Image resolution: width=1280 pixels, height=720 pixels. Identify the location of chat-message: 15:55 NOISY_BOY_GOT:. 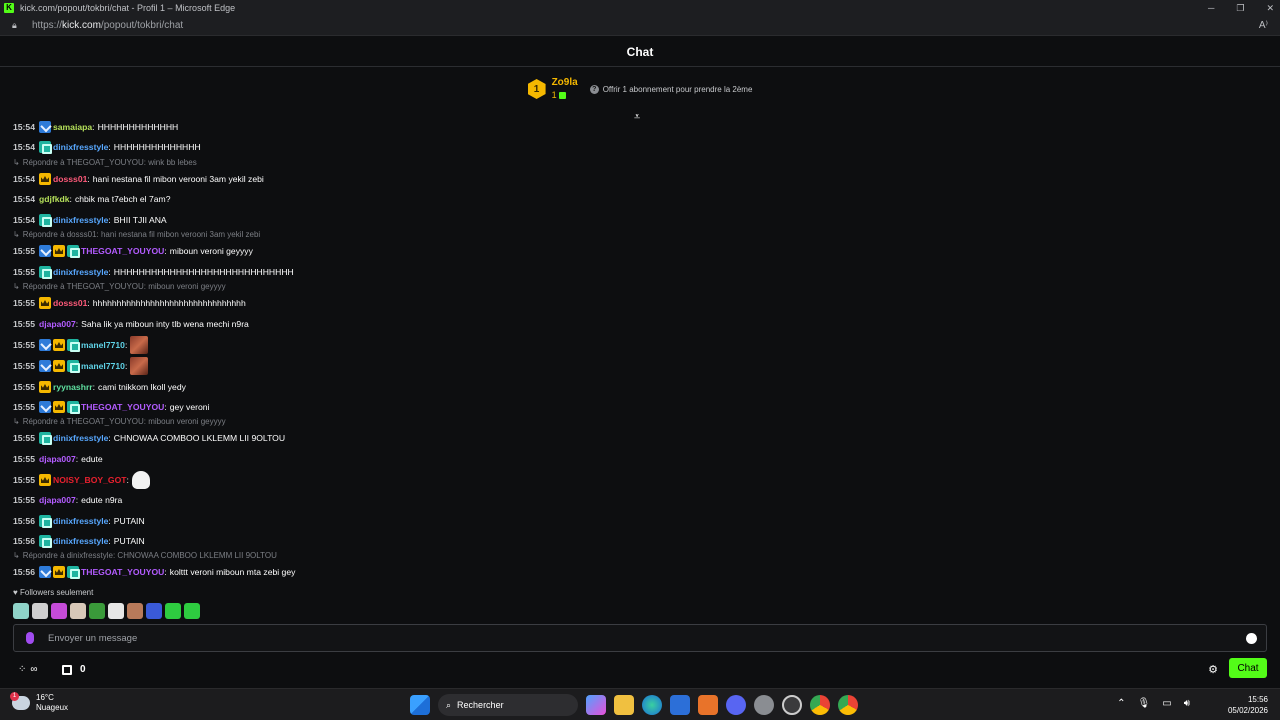
(81, 480).